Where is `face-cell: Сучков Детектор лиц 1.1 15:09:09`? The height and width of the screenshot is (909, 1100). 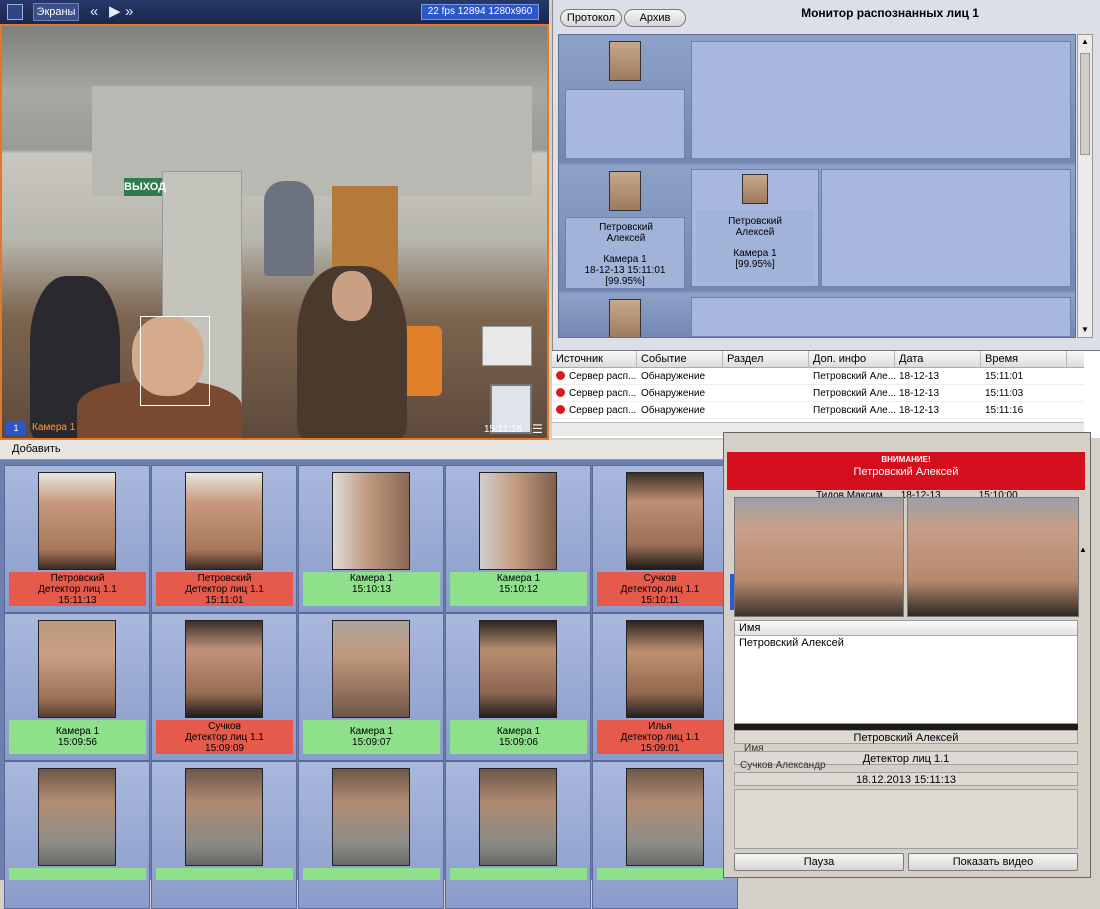
face-cell: Сучков Детектор лиц 1.1 15:09:09 is located at coordinates (224, 687).